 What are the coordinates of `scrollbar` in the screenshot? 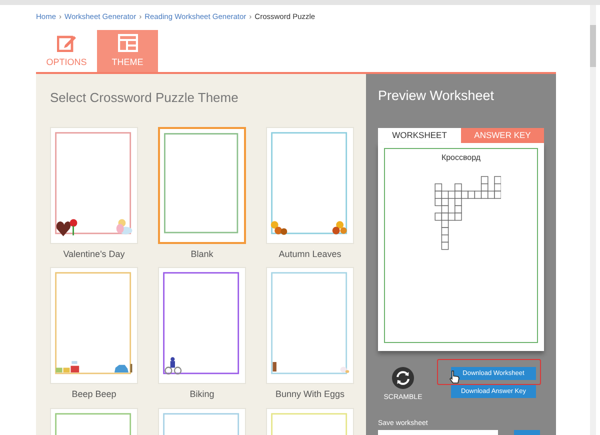 It's located at (593, 220).